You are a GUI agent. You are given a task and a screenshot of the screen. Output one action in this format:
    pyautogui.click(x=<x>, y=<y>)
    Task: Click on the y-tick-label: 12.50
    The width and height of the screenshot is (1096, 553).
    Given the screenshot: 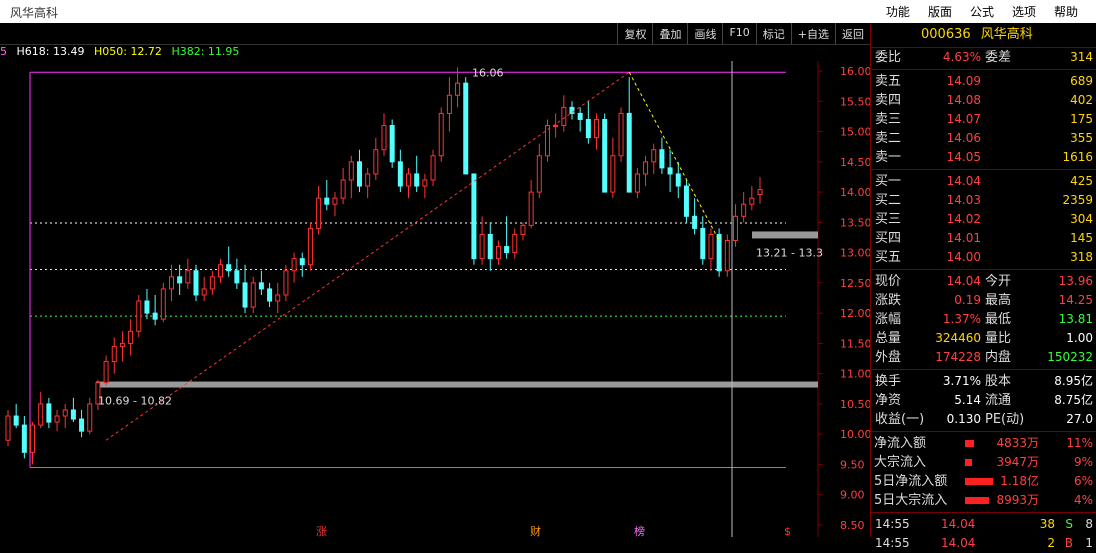 What is the action you would take?
    pyautogui.click(x=855, y=283)
    